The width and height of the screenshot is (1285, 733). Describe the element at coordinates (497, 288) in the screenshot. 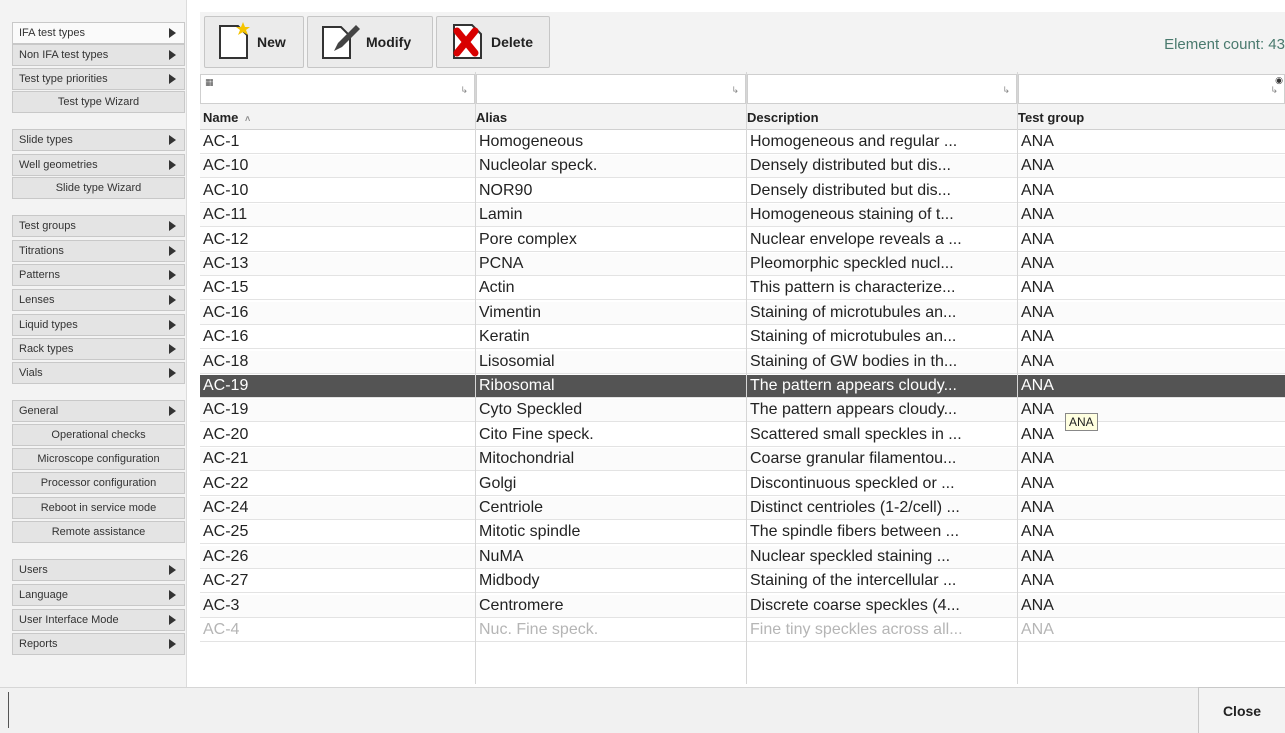

I see `cell-alias: Actin` at that location.